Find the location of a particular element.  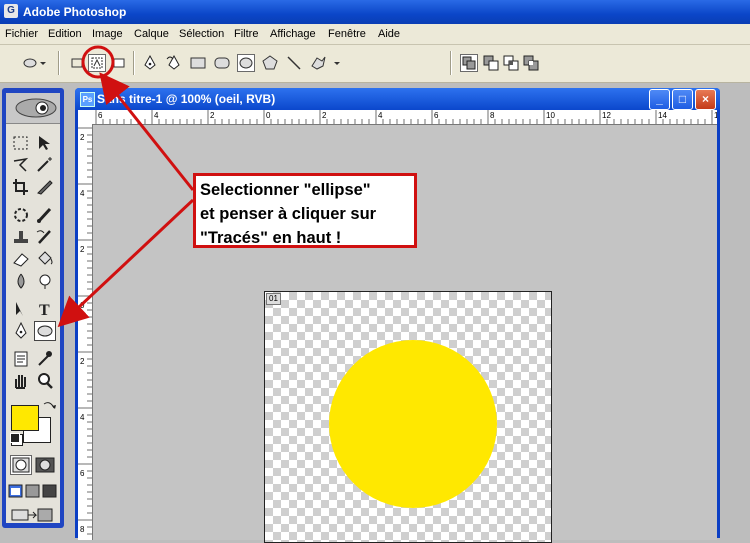

standard-screen-mode-icon is located at coordinates (16, 491).